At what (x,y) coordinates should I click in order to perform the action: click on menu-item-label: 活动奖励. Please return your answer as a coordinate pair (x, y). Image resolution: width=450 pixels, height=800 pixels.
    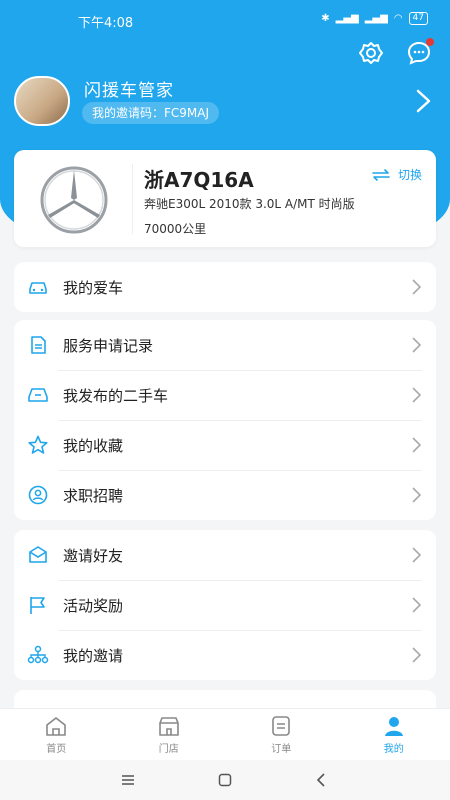
    Looking at the image, I should click on (93, 606).